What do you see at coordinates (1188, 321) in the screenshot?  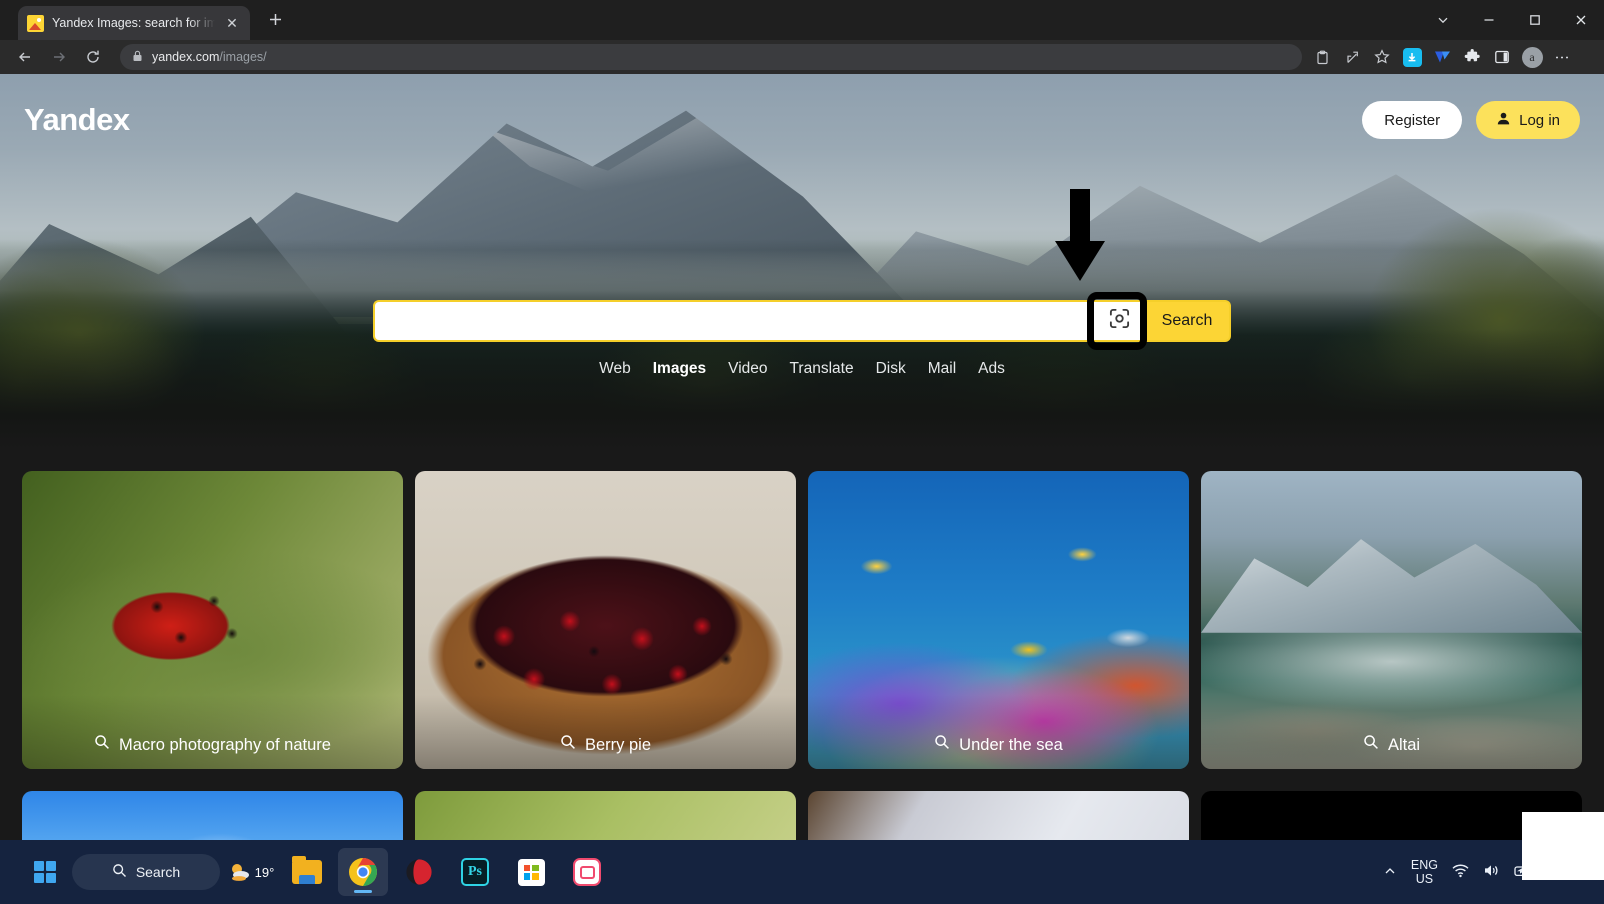 I see `search-button: Search` at bounding box center [1188, 321].